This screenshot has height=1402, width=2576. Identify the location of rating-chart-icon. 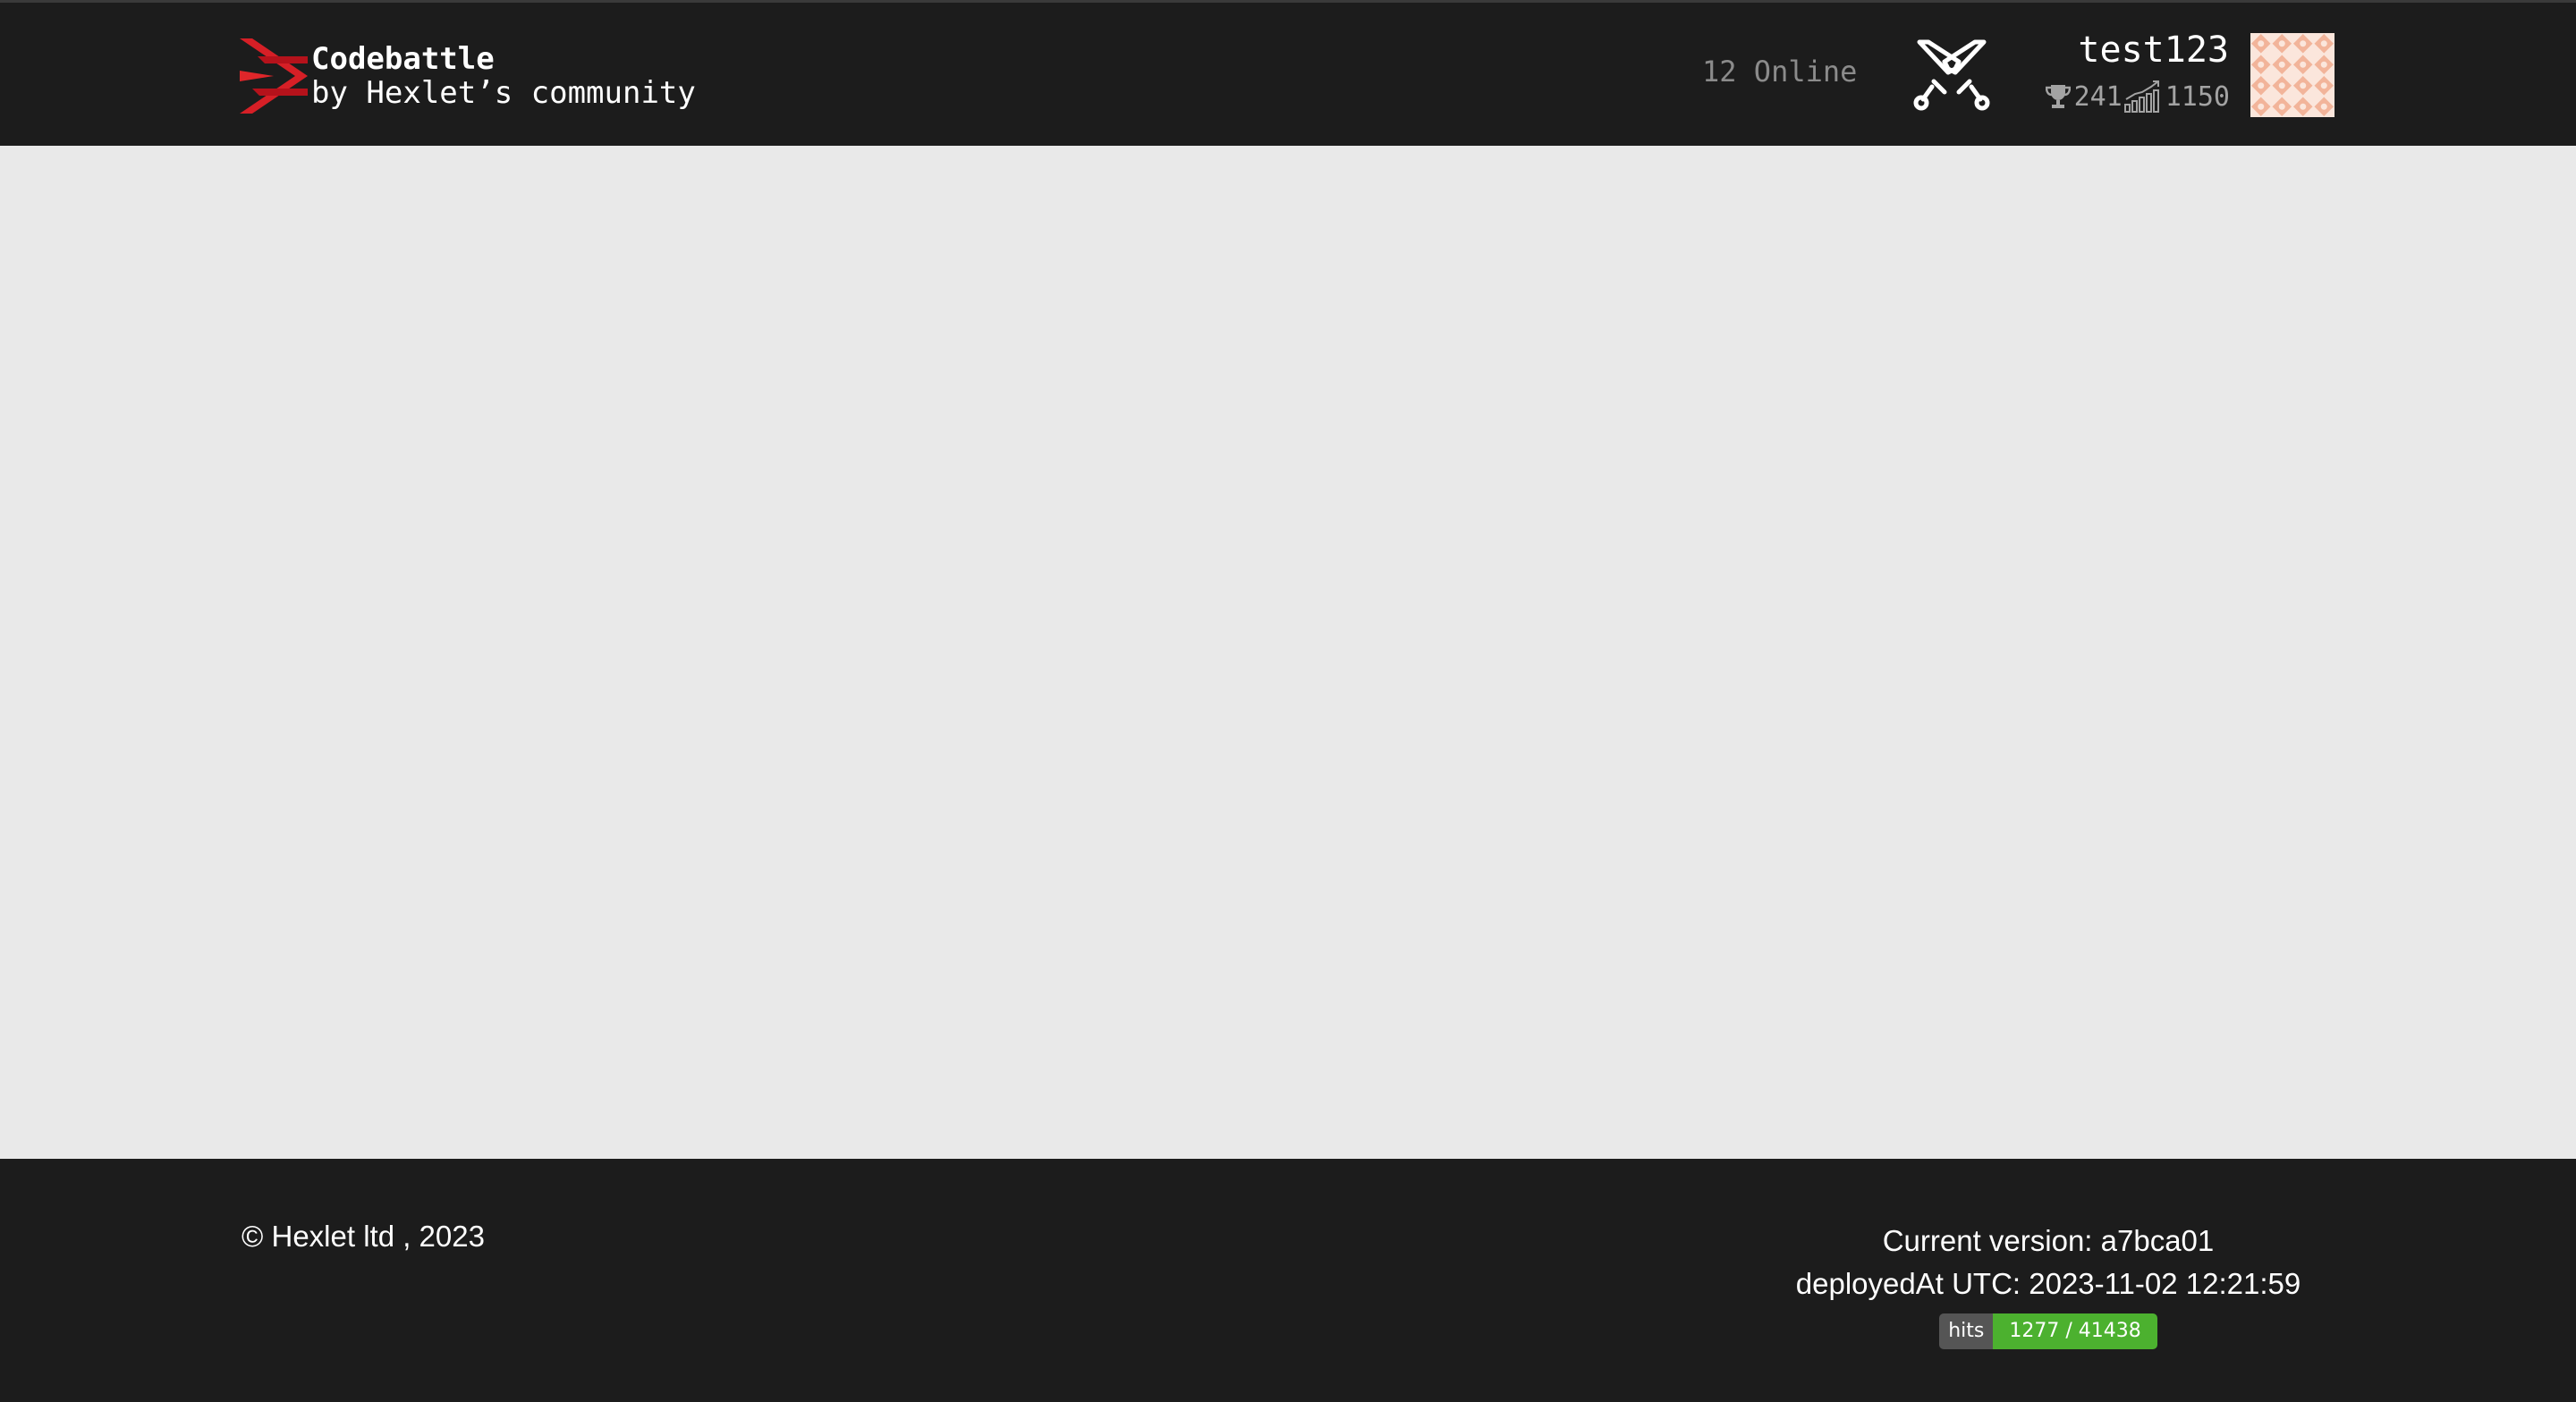
(2141, 96).